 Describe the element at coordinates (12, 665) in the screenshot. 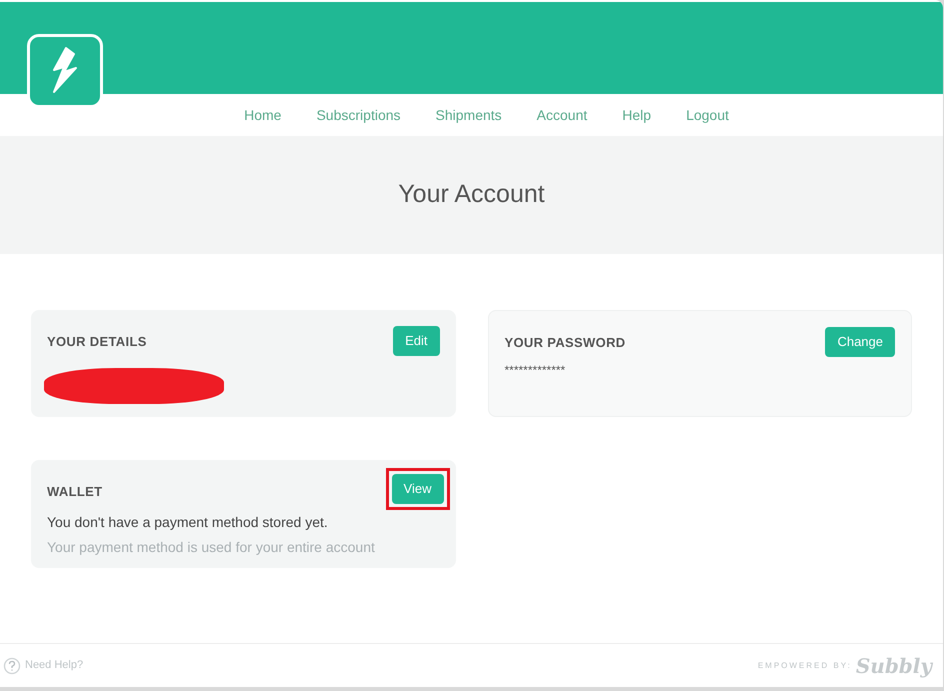

I see `help-icon` at that location.